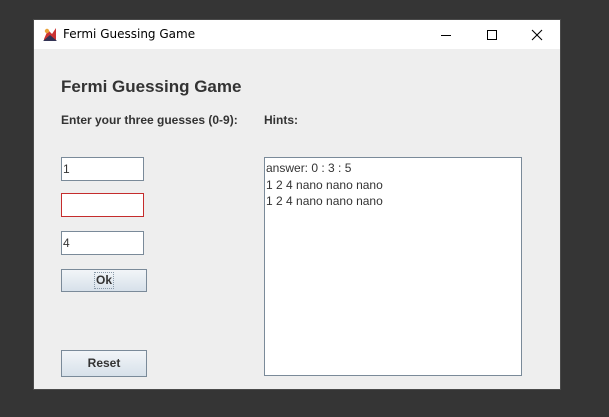 The width and height of the screenshot is (609, 417). I want to click on close-button, so click(537, 34).